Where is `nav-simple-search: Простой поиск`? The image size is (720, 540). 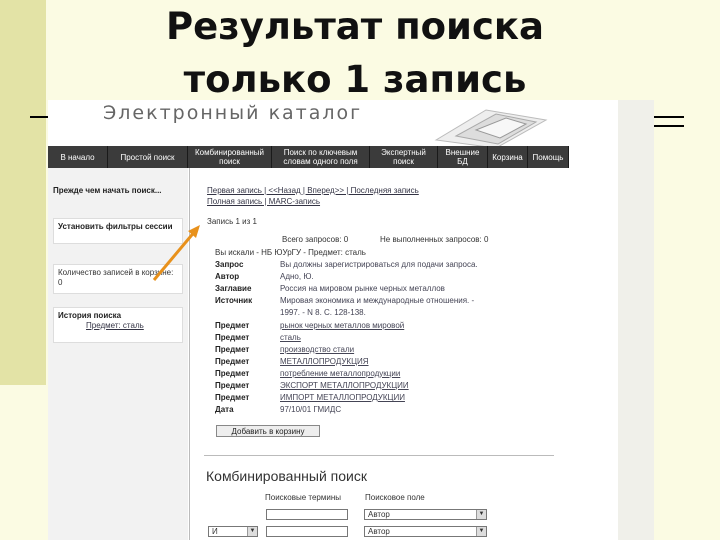 nav-simple-search: Простой поиск is located at coordinates (148, 157).